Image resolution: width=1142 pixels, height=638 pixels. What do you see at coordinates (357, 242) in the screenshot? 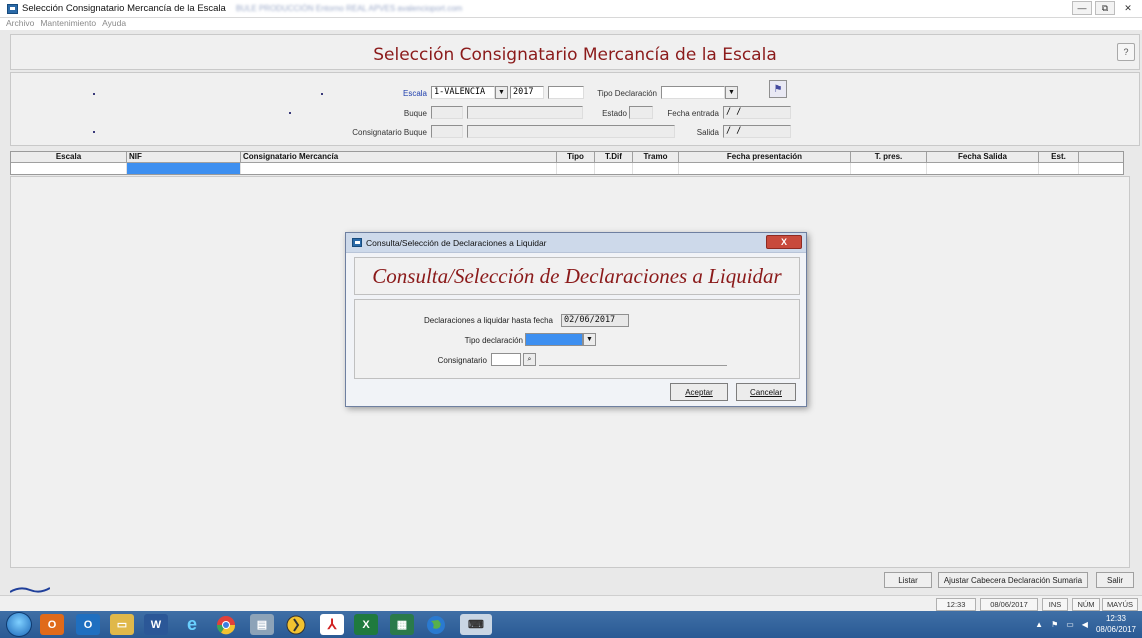
I see `dialog-app-icon` at bounding box center [357, 242].